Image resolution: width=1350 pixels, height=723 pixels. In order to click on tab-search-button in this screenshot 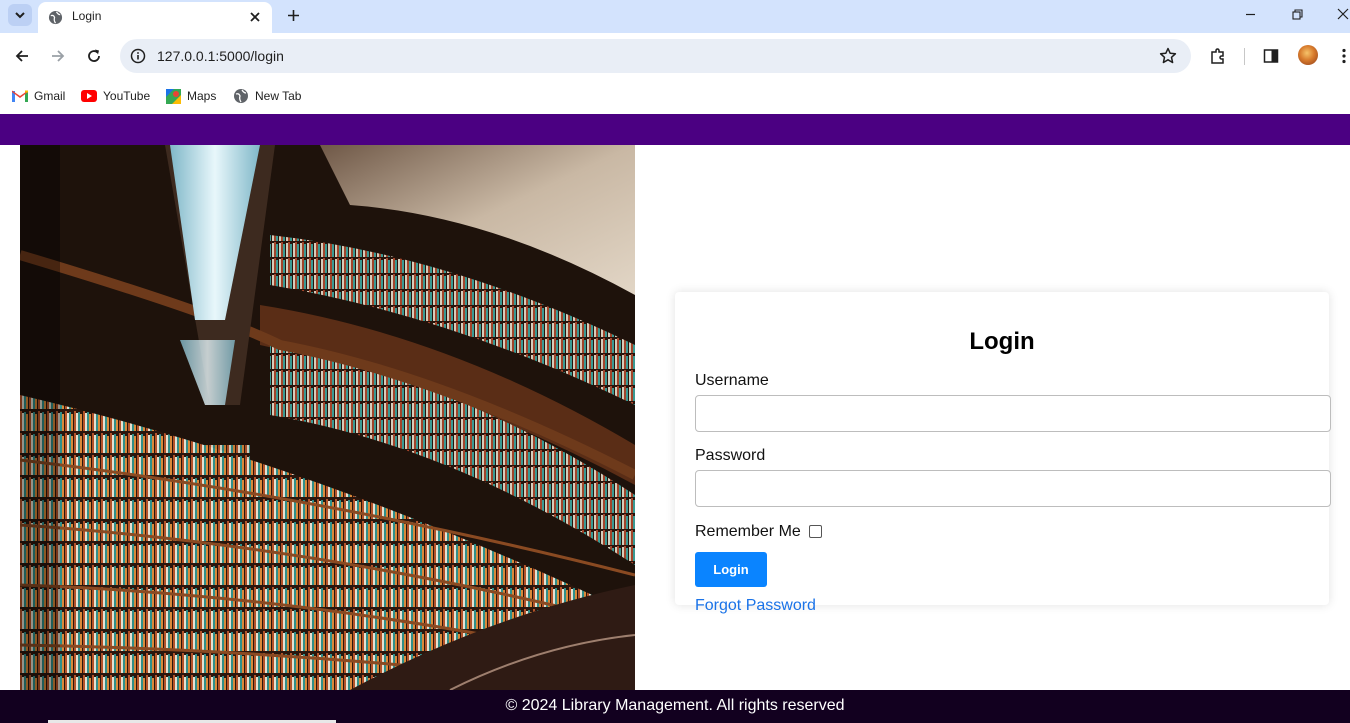, I will do `click(20, 15)`.